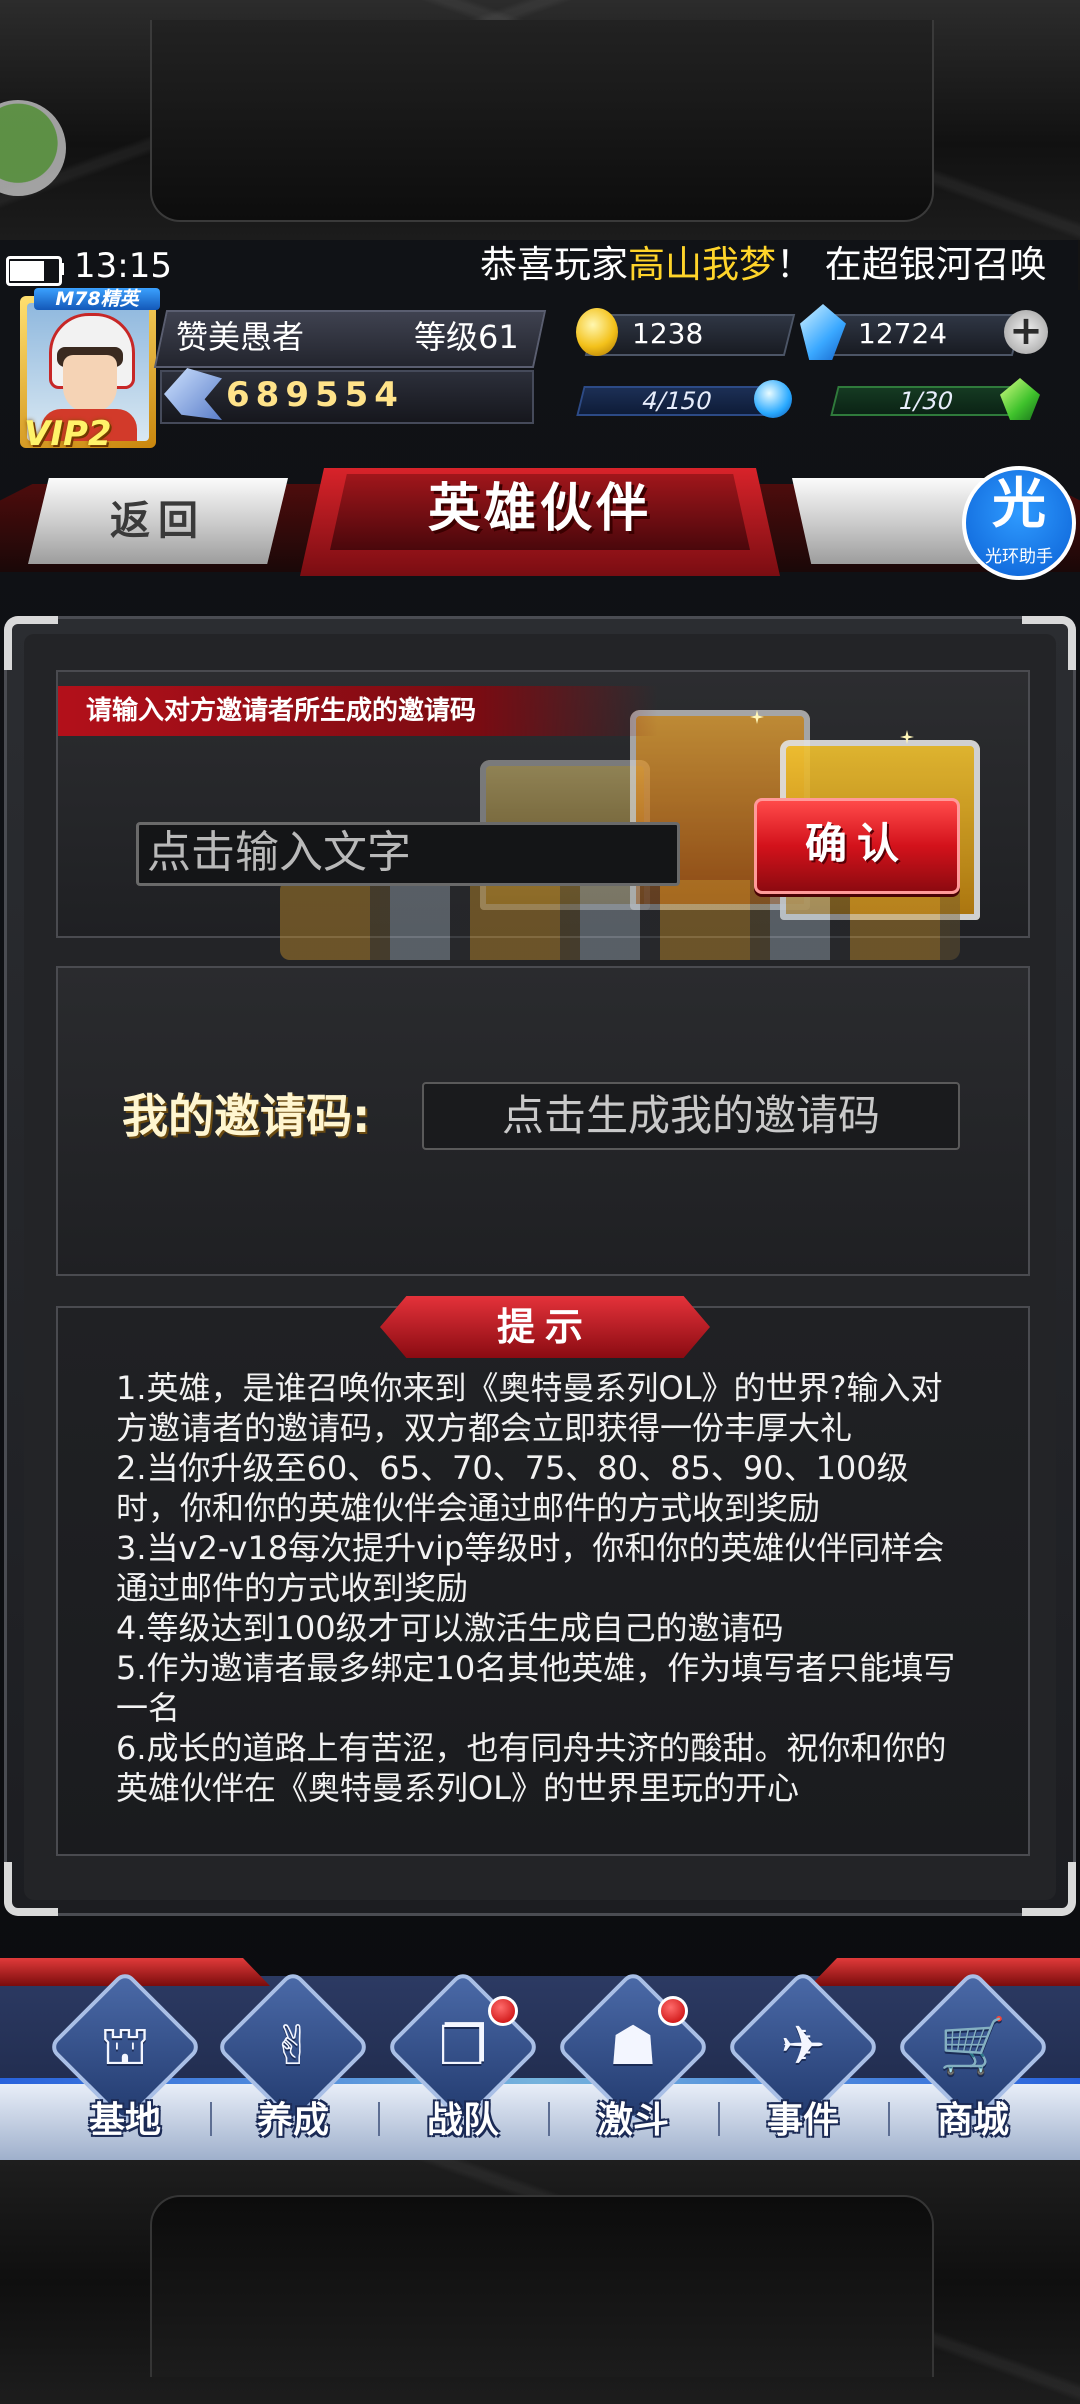  What do you see at coordinates (857, 844) in the screenshot?
I see `confirm-button-label: 确认` at bounding box center [857, 844].